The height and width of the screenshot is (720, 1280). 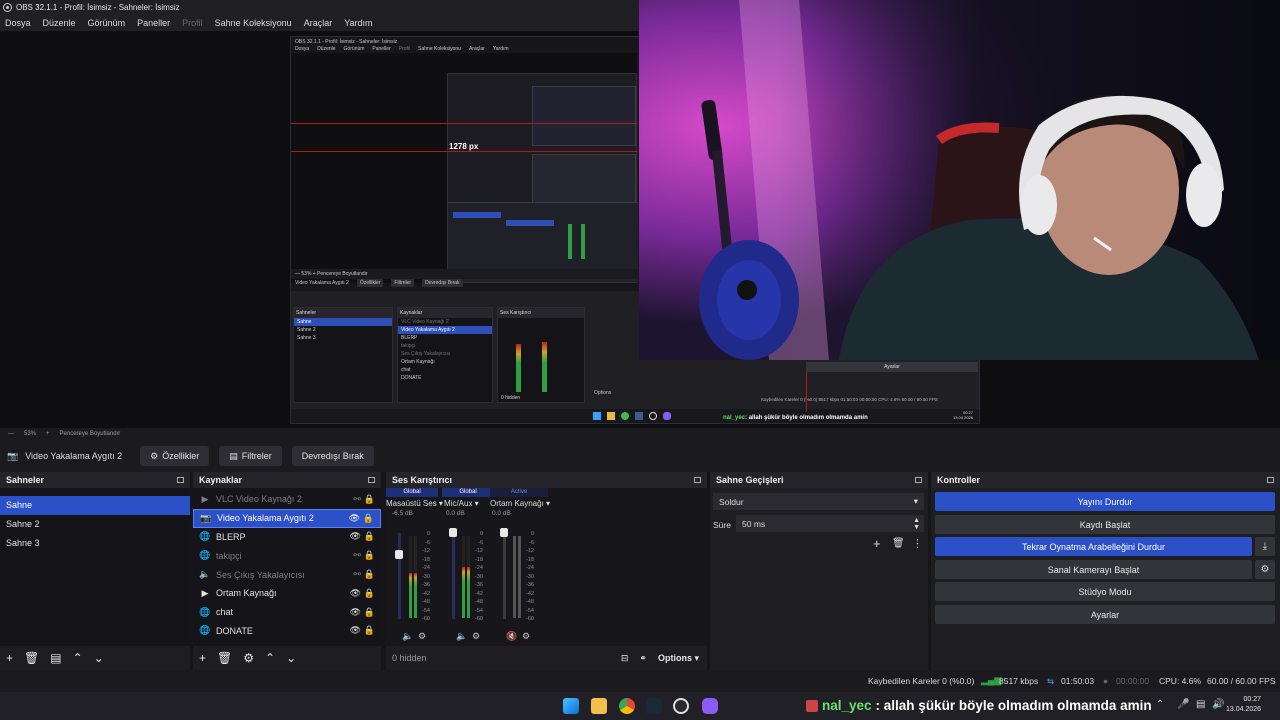 What do you see at coordinates (599, 706) in the screenshot?
I see `file-explorer-icon` at bounding box center [599, 706].